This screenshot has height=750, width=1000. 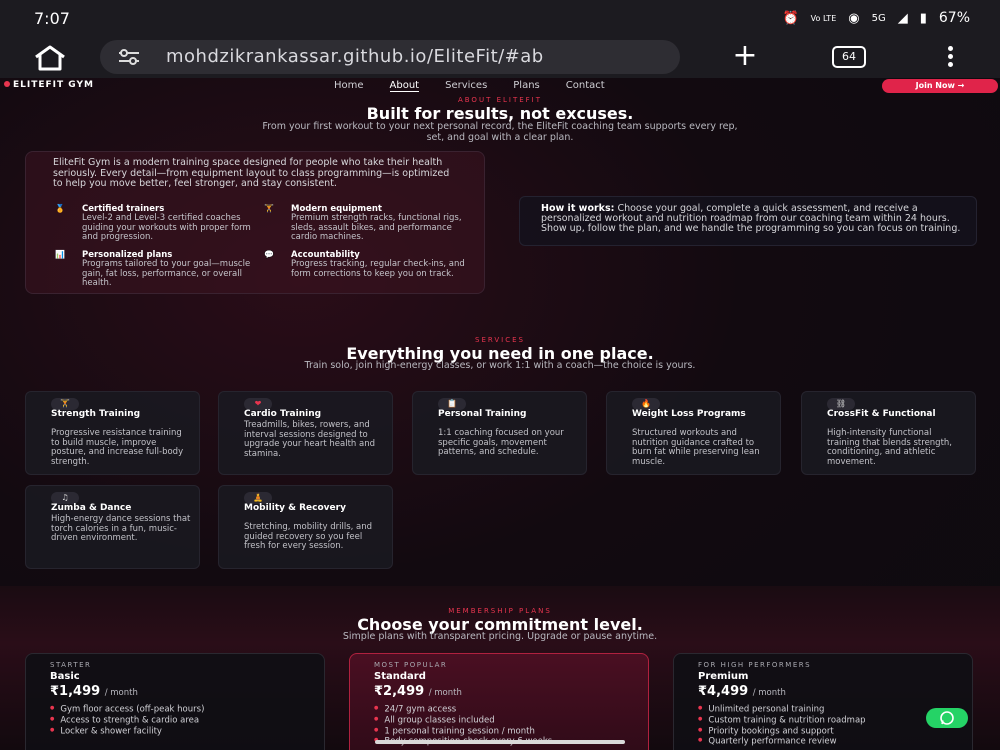 I want to click on nav-links: Home About Services Plans Contact, so click(x=469, y=86).